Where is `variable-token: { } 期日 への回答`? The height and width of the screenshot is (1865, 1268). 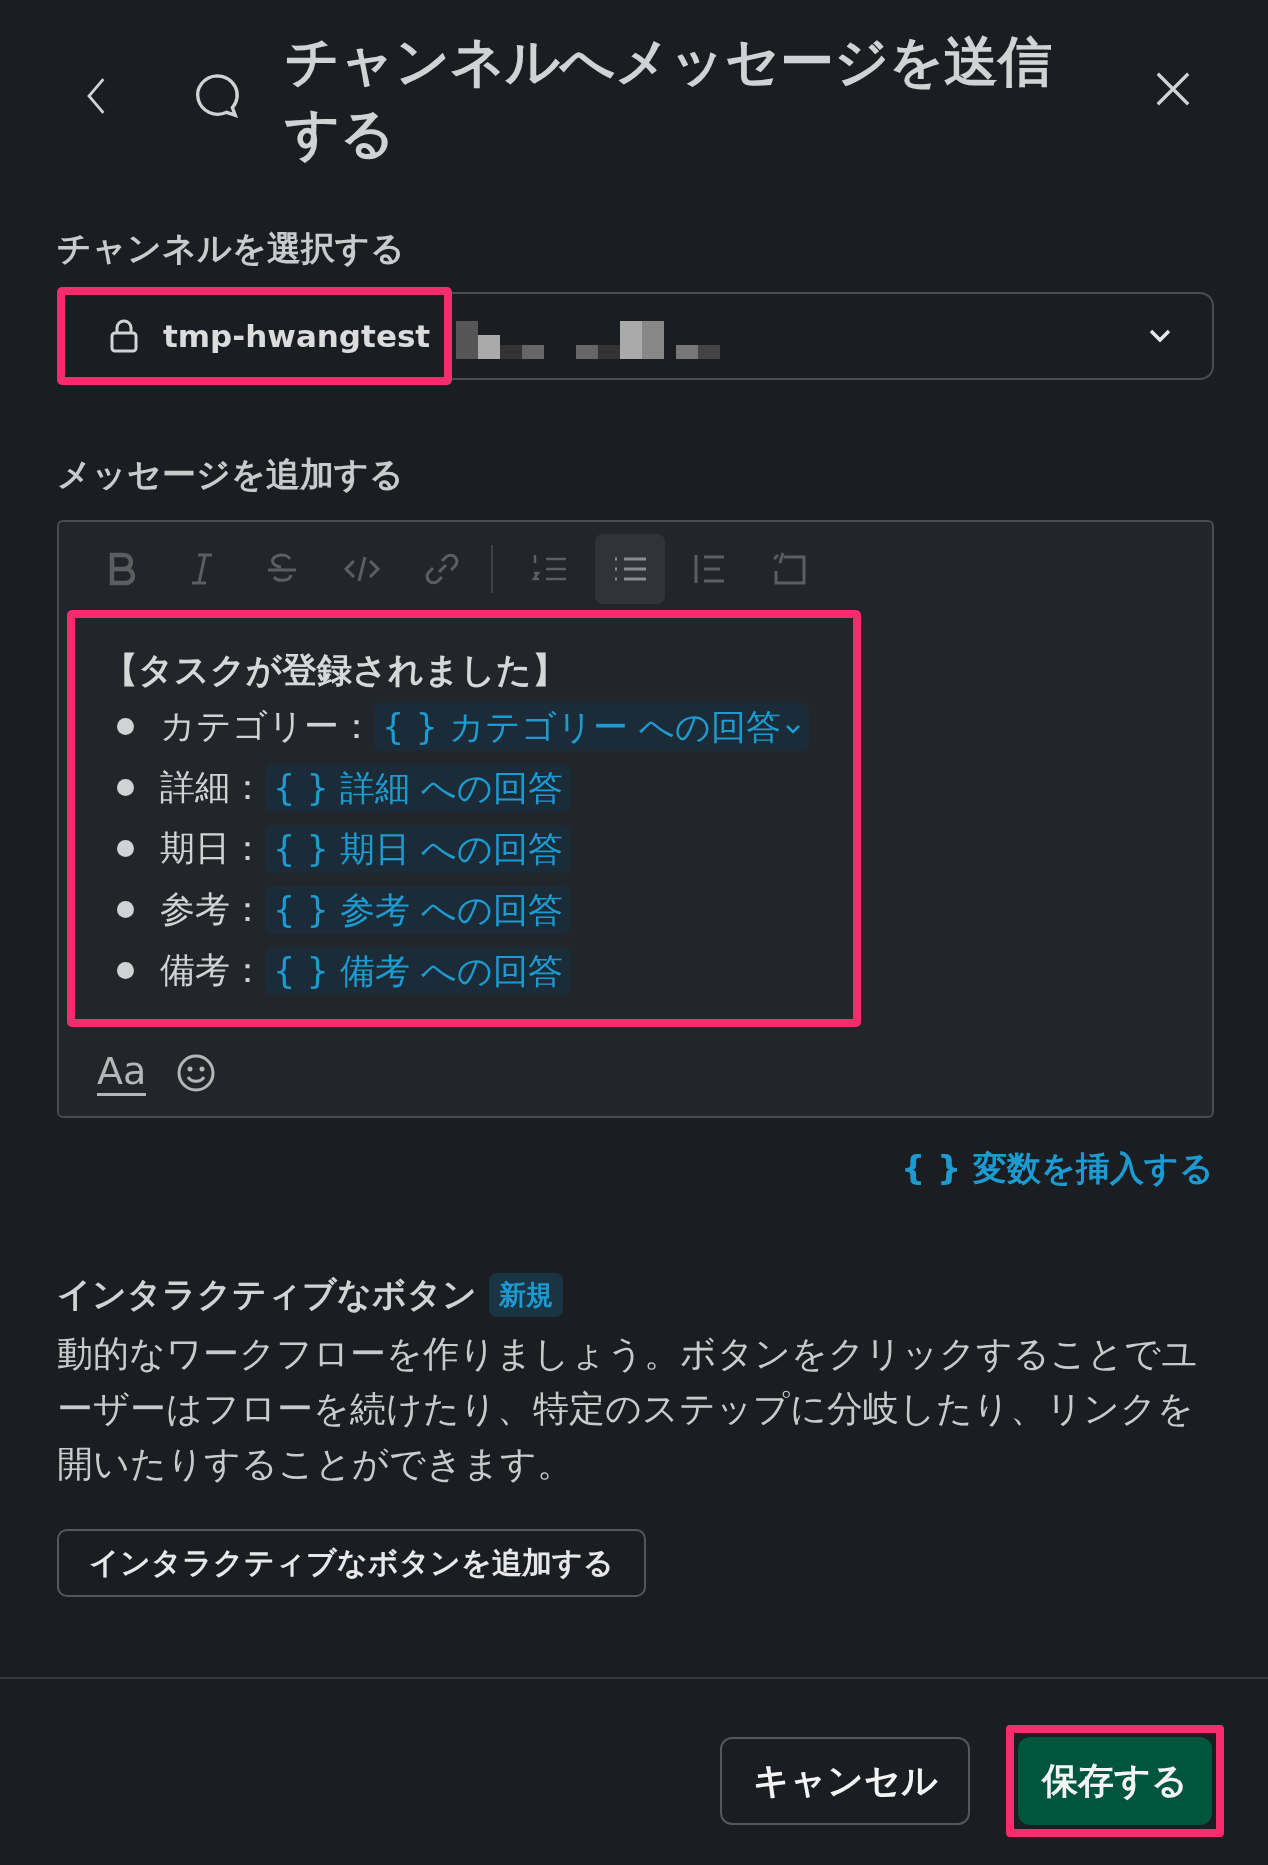 variable-token: { } 期日 への回答 is located at coordinates (418, 848).